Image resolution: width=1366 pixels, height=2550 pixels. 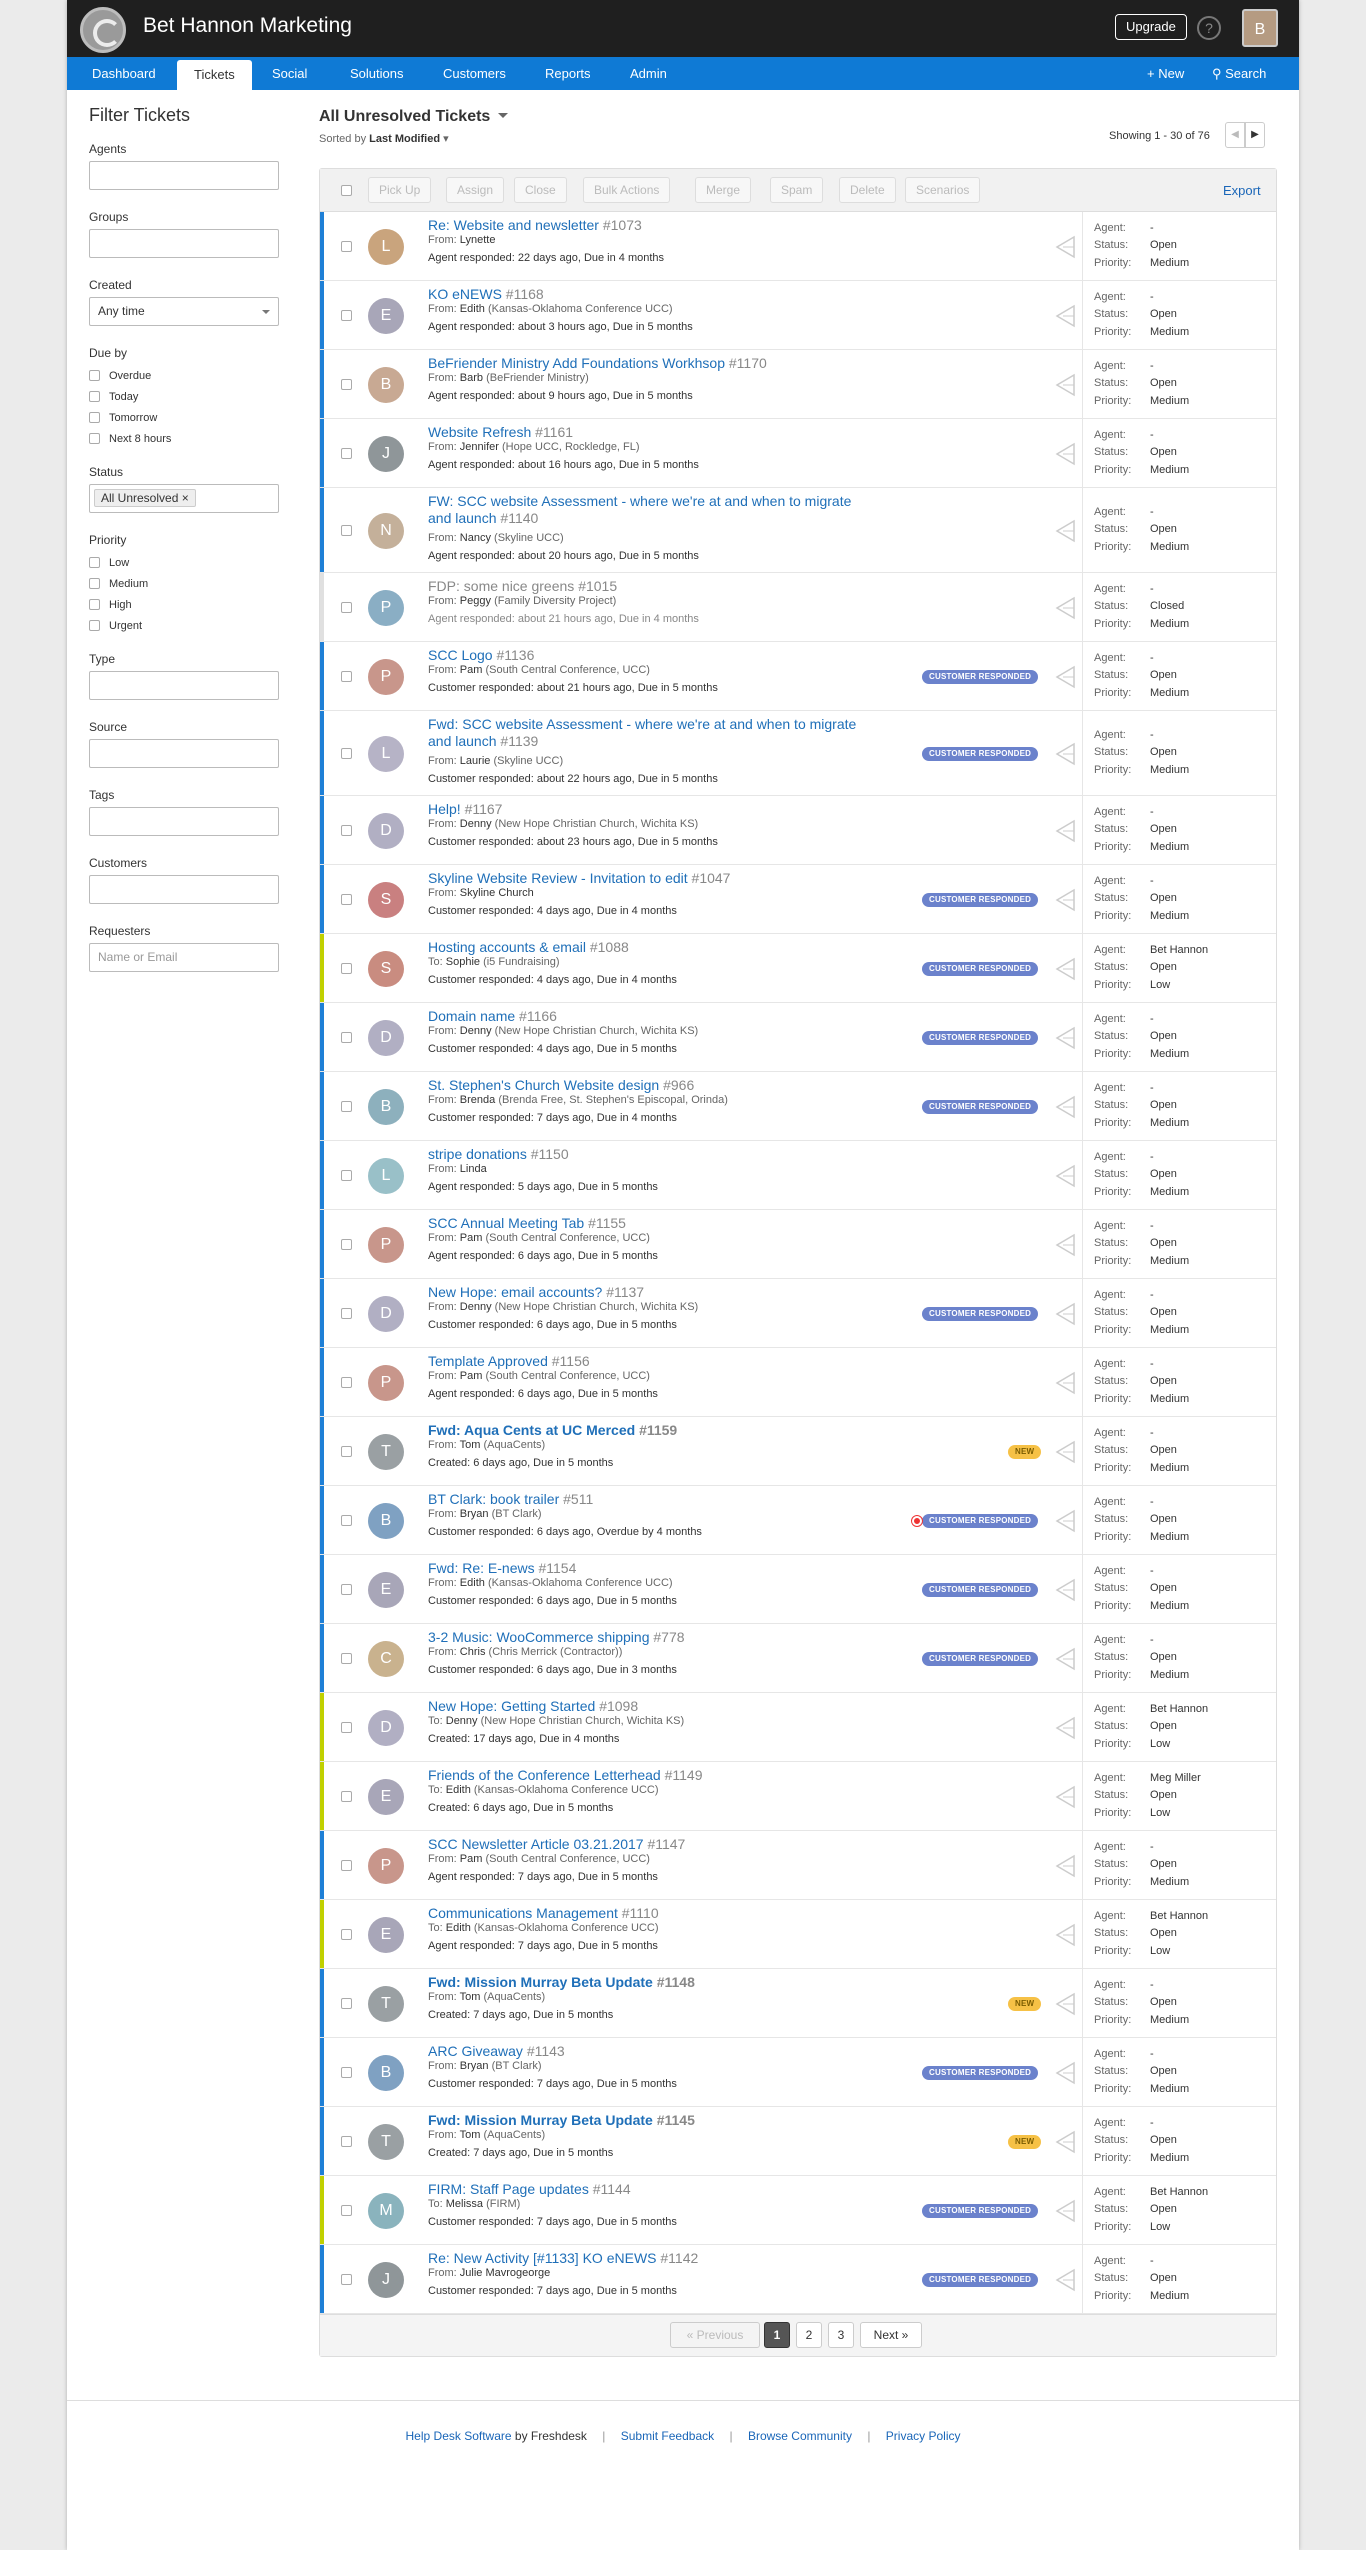 I want to click on ticket-subject-link: St. Stephen's Church Website design #966, so click(x=653, y=1085).